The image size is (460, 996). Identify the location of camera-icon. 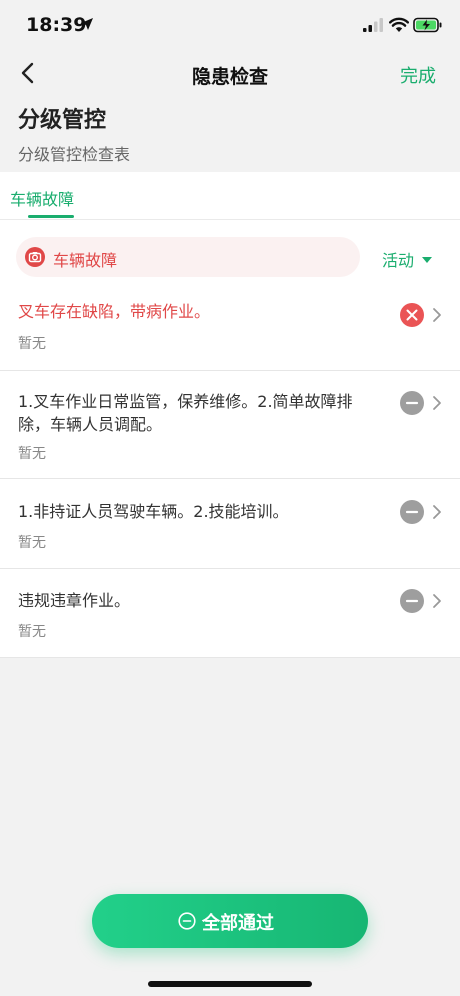
(35, 257).